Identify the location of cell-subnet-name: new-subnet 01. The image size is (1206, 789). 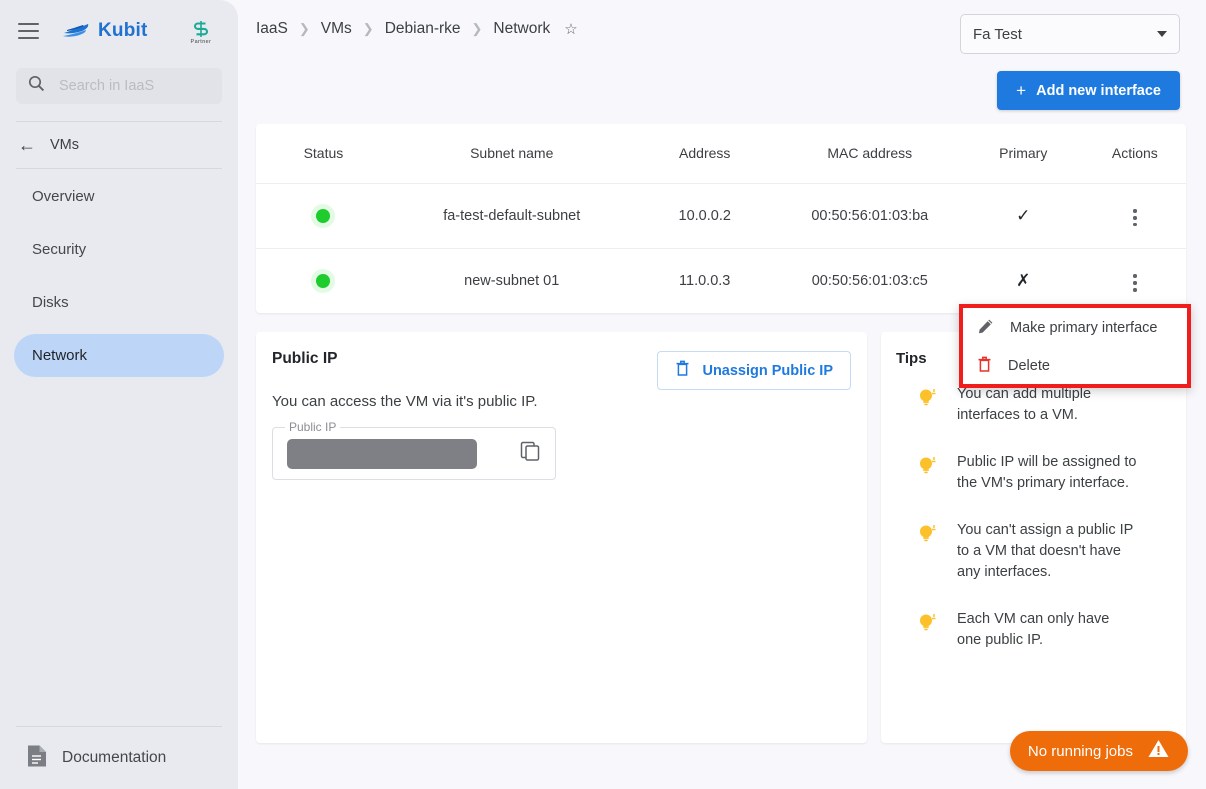
(512, 280).